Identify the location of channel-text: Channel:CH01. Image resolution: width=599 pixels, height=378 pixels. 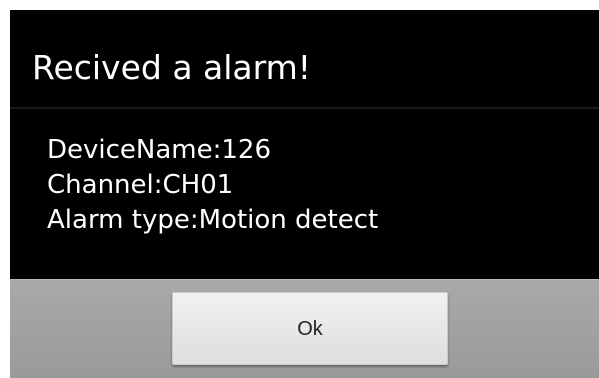
(140, 185).